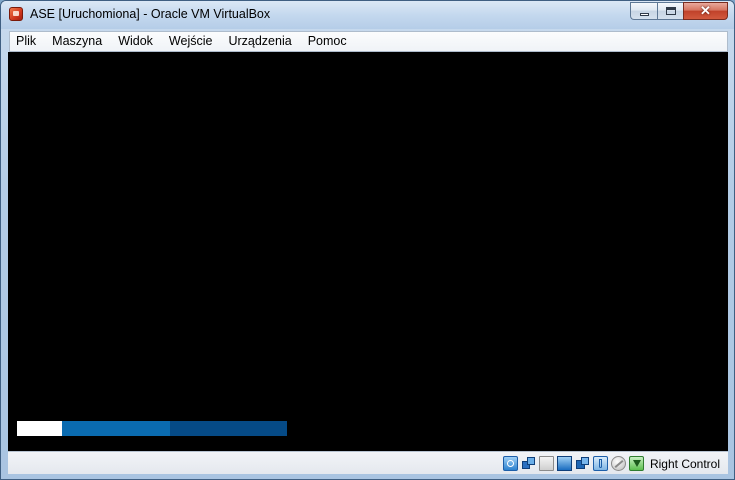 The width and height of the screenshot is (735, 480). Describe the element at coordinates (564, 463) in the screenshot. I see `display-icon` at that location.